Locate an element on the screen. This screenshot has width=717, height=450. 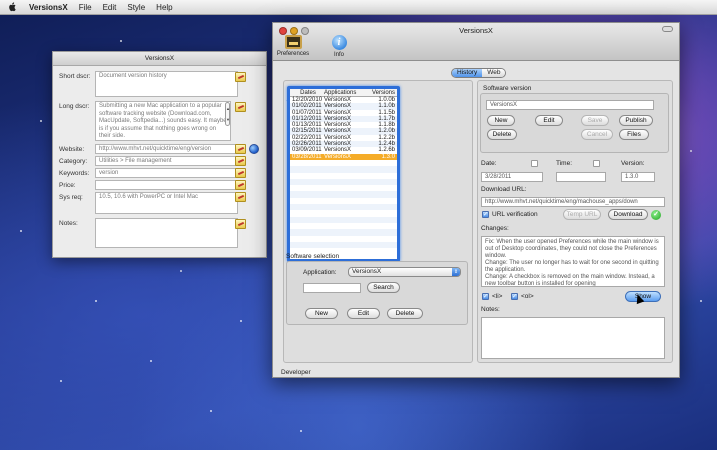
software-version-title: Software version is located at coordinates (507, 88).